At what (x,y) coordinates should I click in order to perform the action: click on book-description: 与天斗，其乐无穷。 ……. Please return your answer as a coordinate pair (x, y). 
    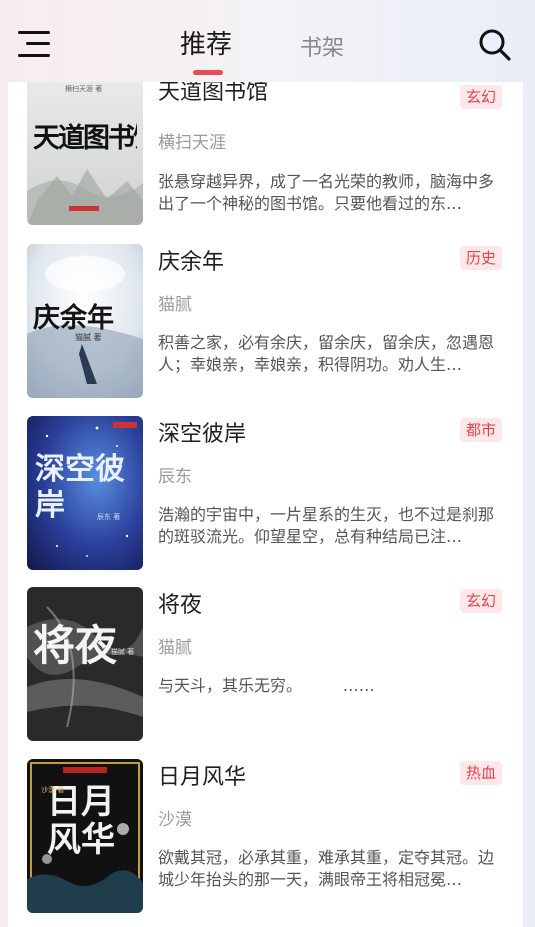
    Looking at the image, I should click on (266, 685).